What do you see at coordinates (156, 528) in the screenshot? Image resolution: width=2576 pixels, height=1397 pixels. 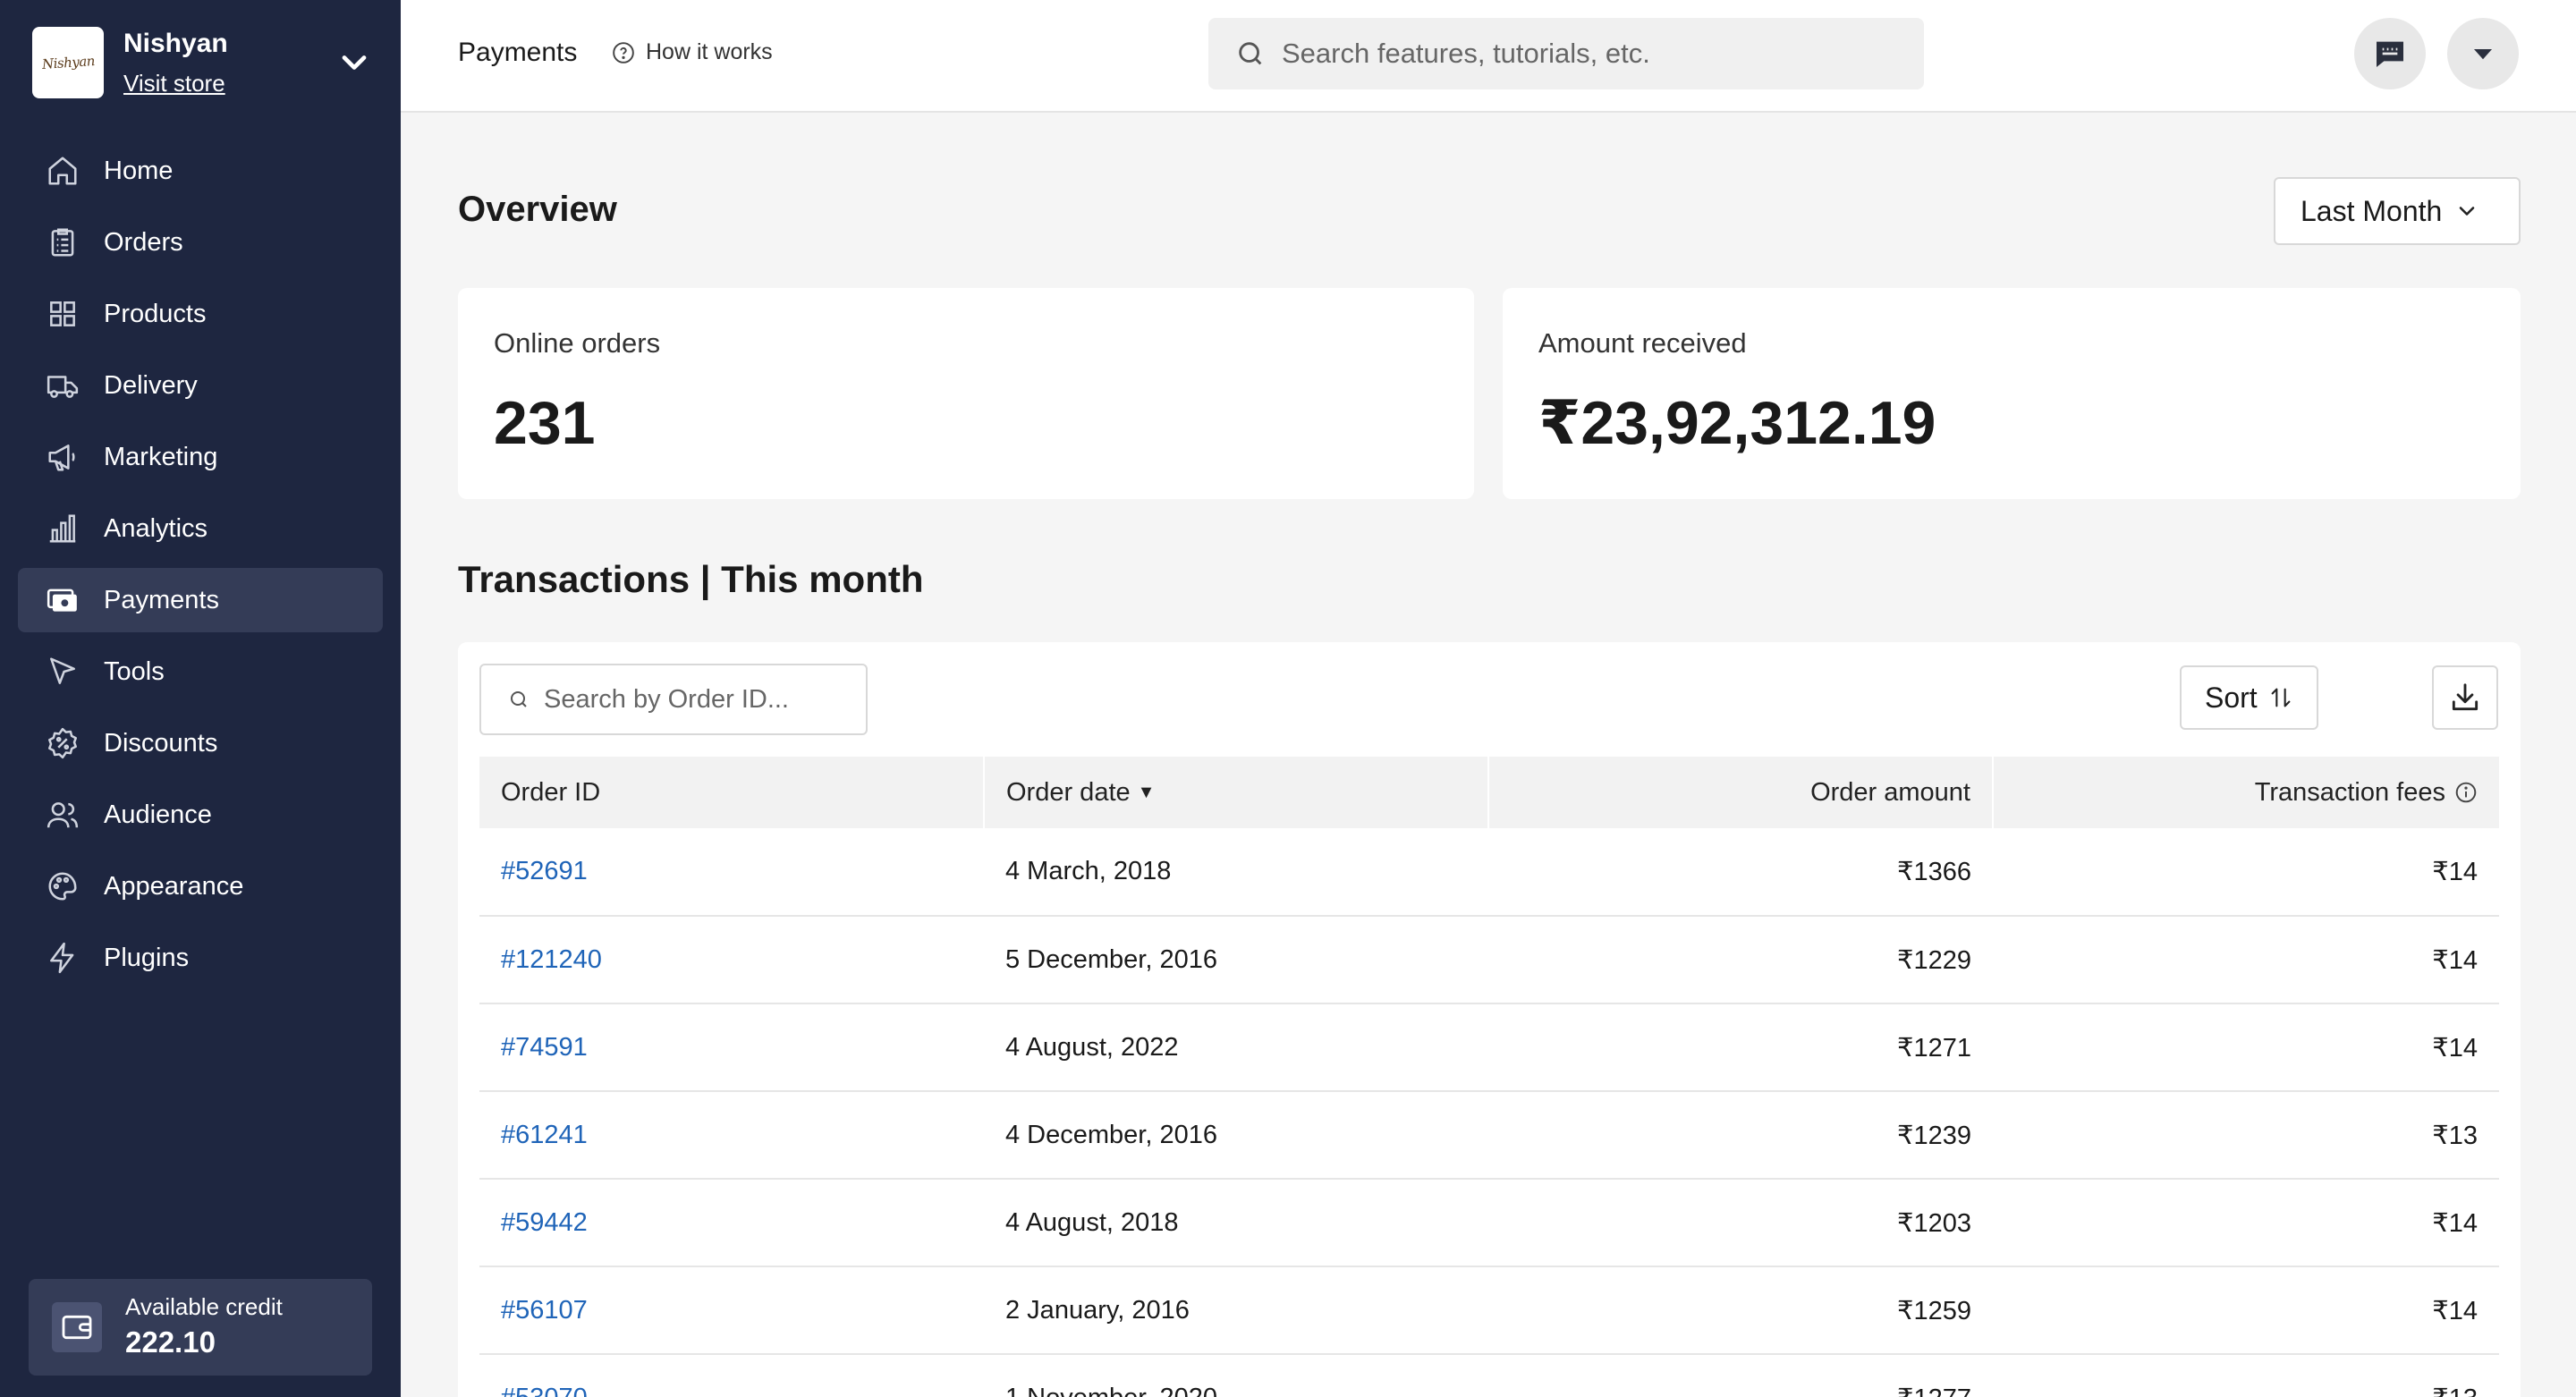 I see `sidebar-item-label: Analytics` at bounding box center [156, 528].